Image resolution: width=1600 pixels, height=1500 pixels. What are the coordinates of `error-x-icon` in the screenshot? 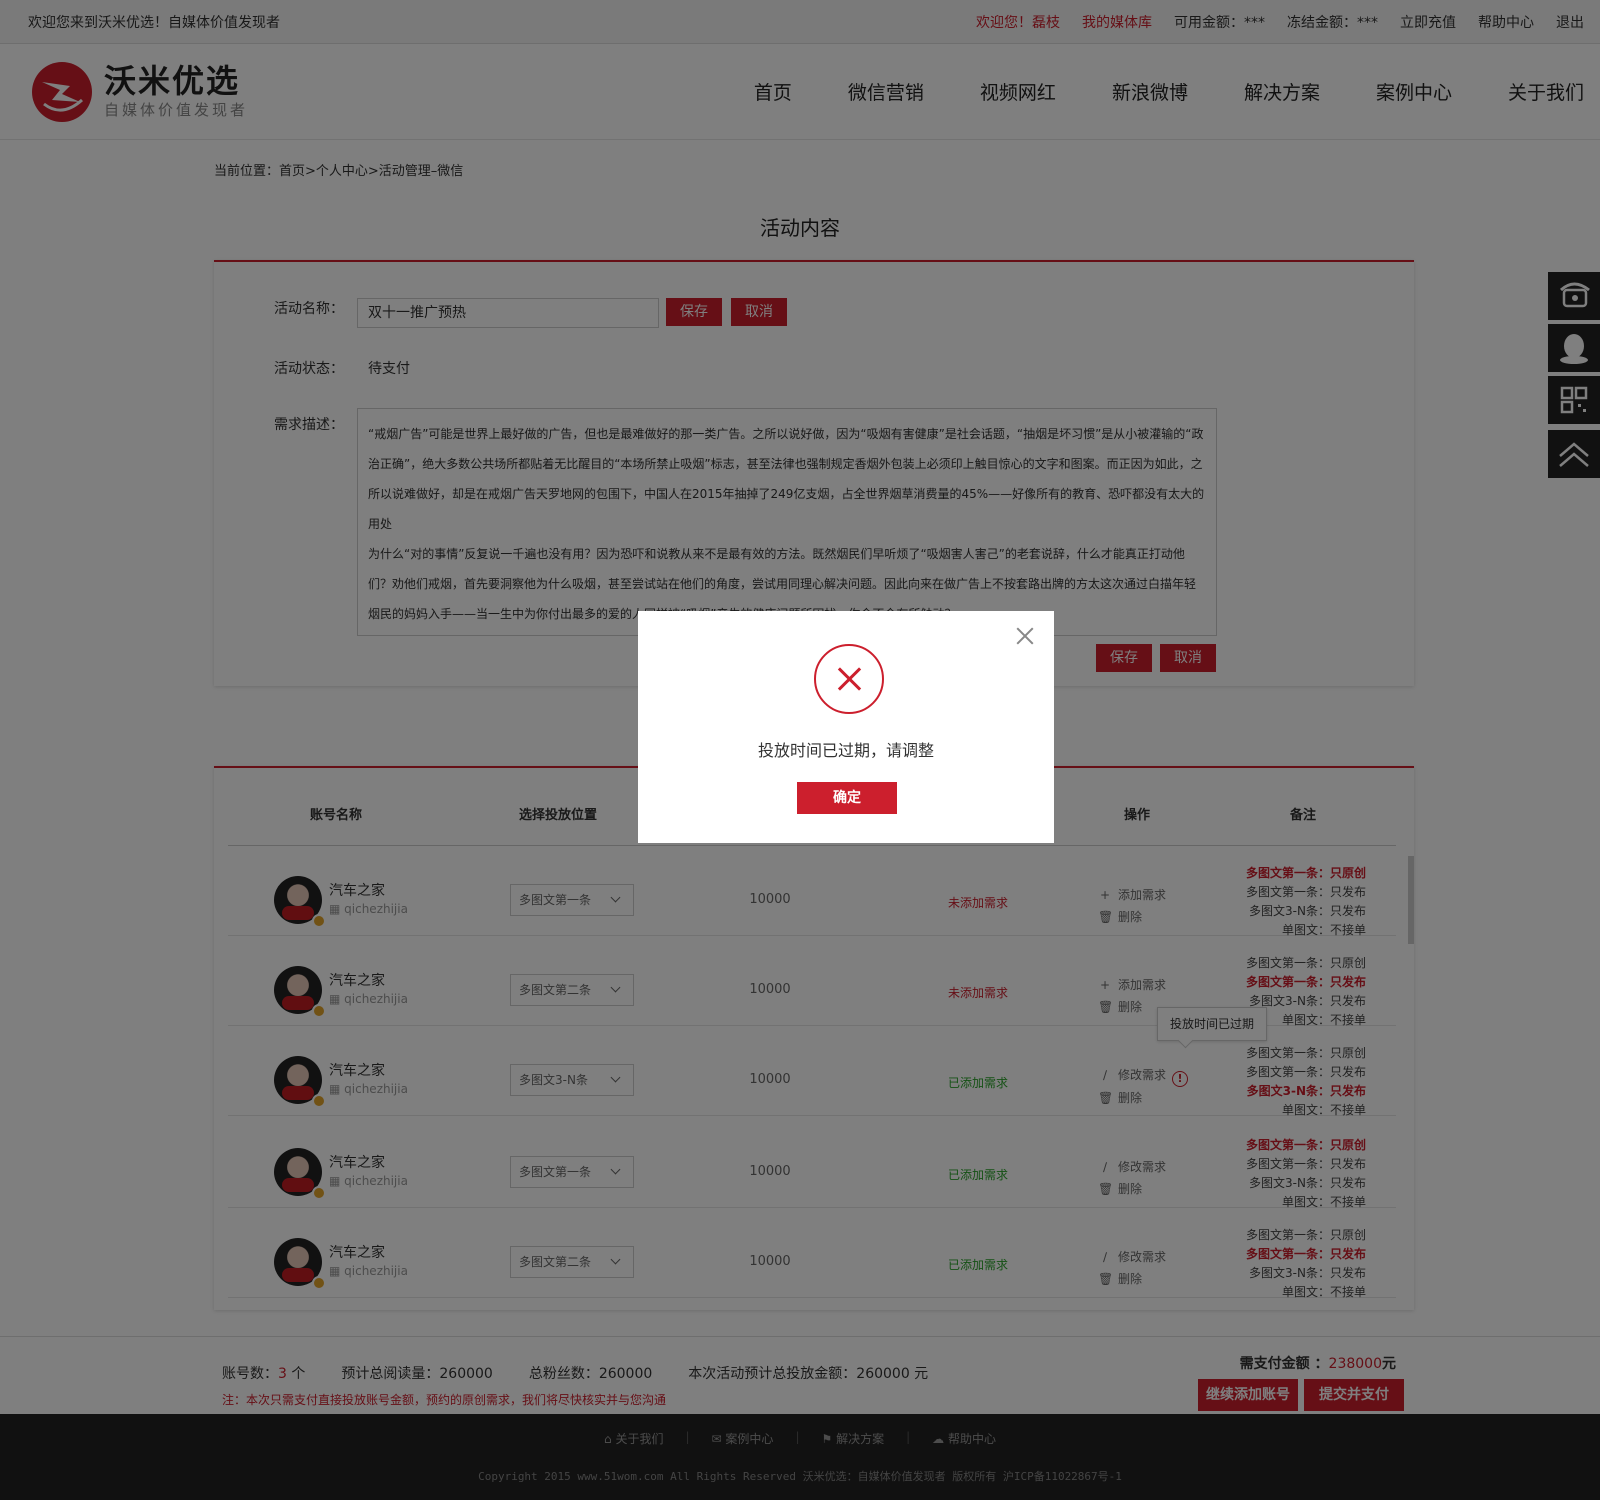 It's located at (849, 679).